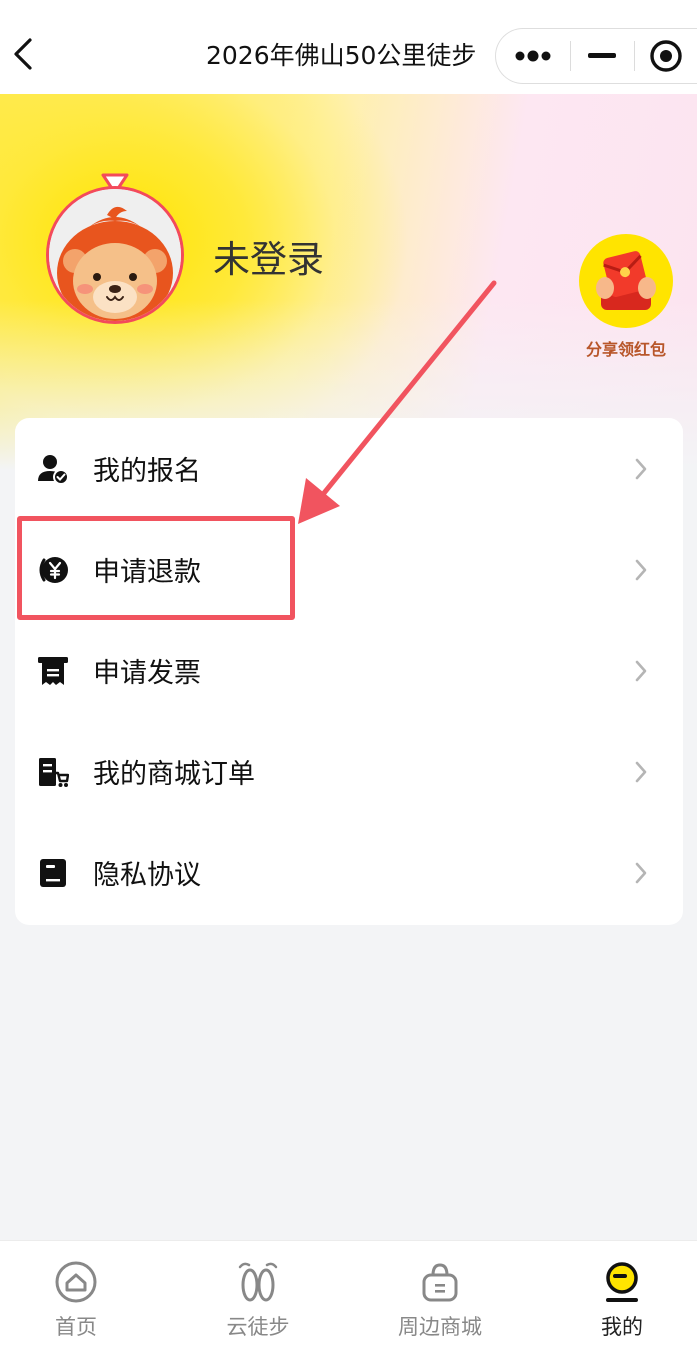 The image size is (697, 1345). I want to click on tab-mine: 我的, so click(622, 1293).